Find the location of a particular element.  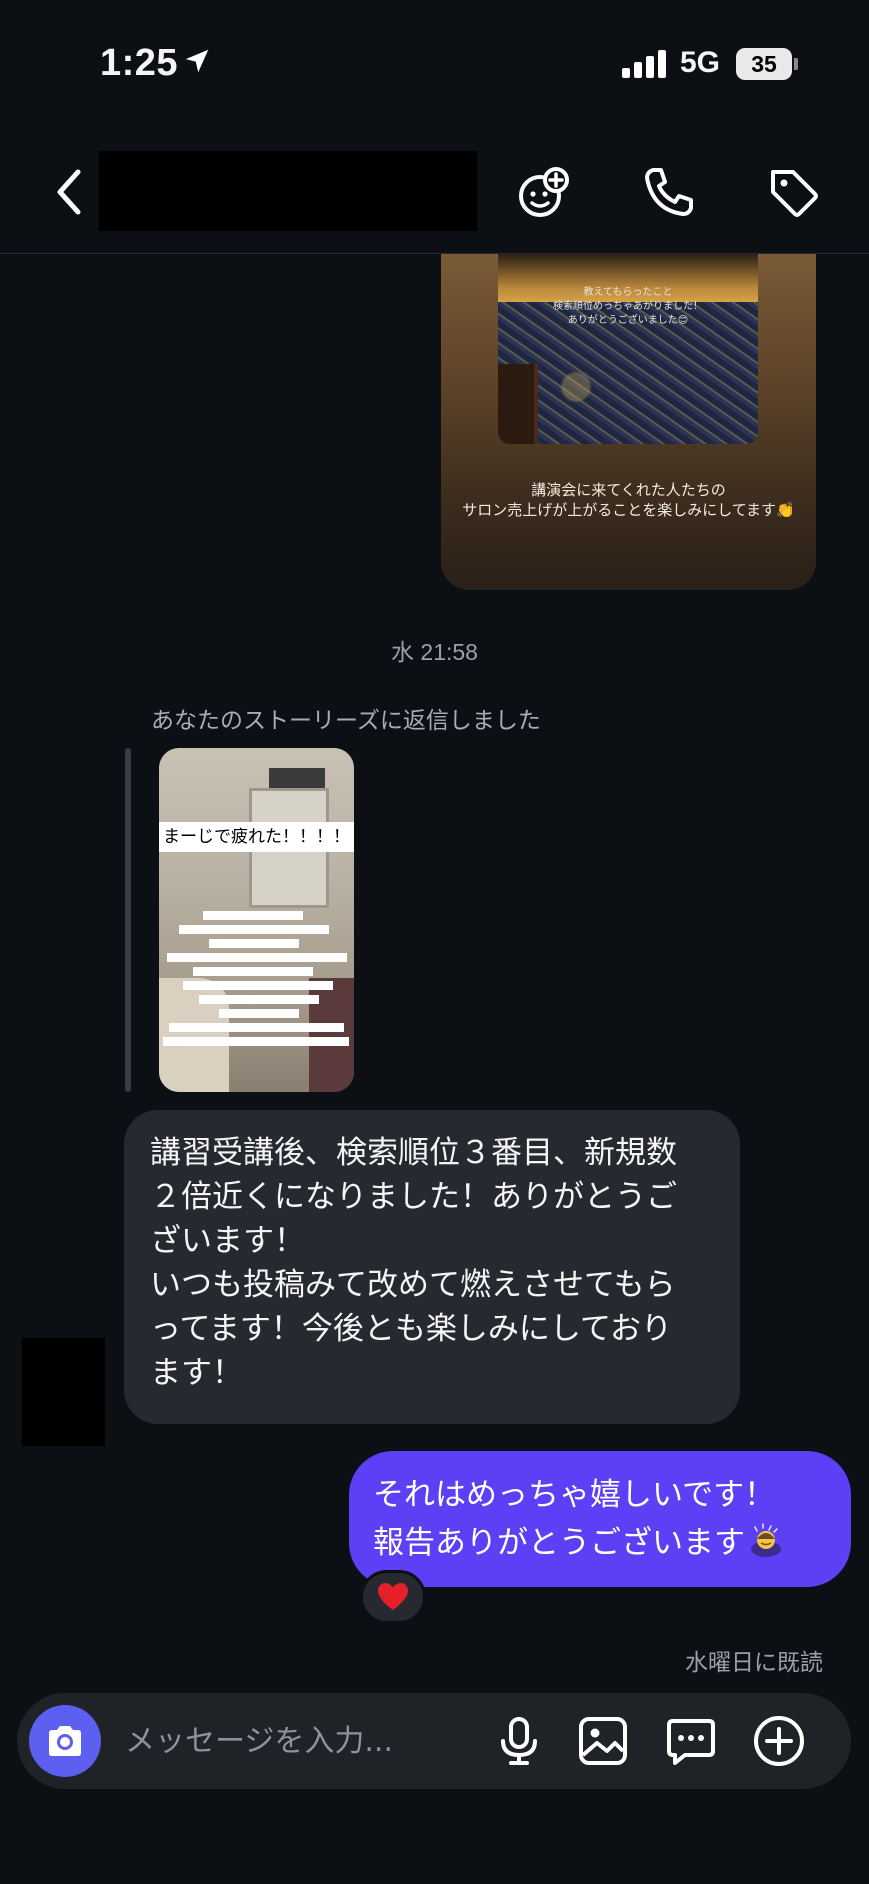

phone-icon is located at coordinates (669, 192).